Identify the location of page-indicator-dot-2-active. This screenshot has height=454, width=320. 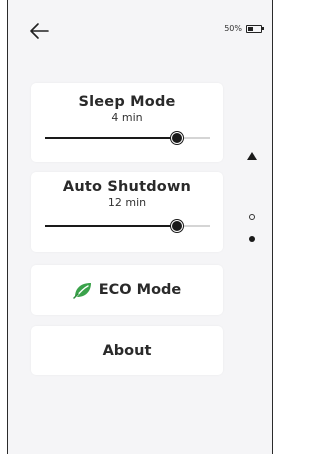
(252, 239).